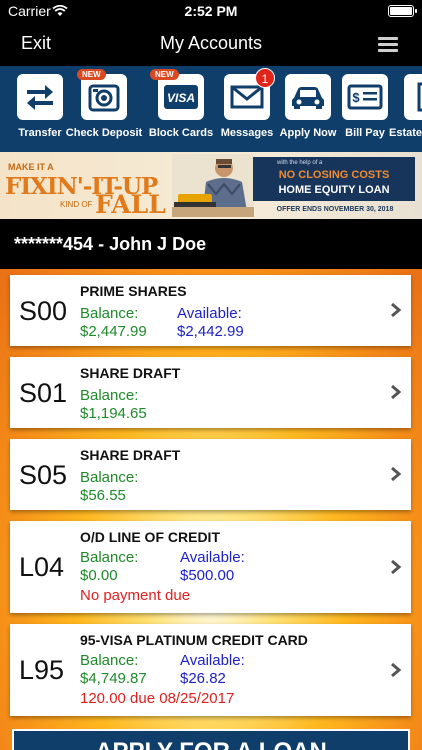 The image size is (422, 750). I want to click on account-name: 95-VISA PLATINUM CREDIT CARD, so click(194, 640).